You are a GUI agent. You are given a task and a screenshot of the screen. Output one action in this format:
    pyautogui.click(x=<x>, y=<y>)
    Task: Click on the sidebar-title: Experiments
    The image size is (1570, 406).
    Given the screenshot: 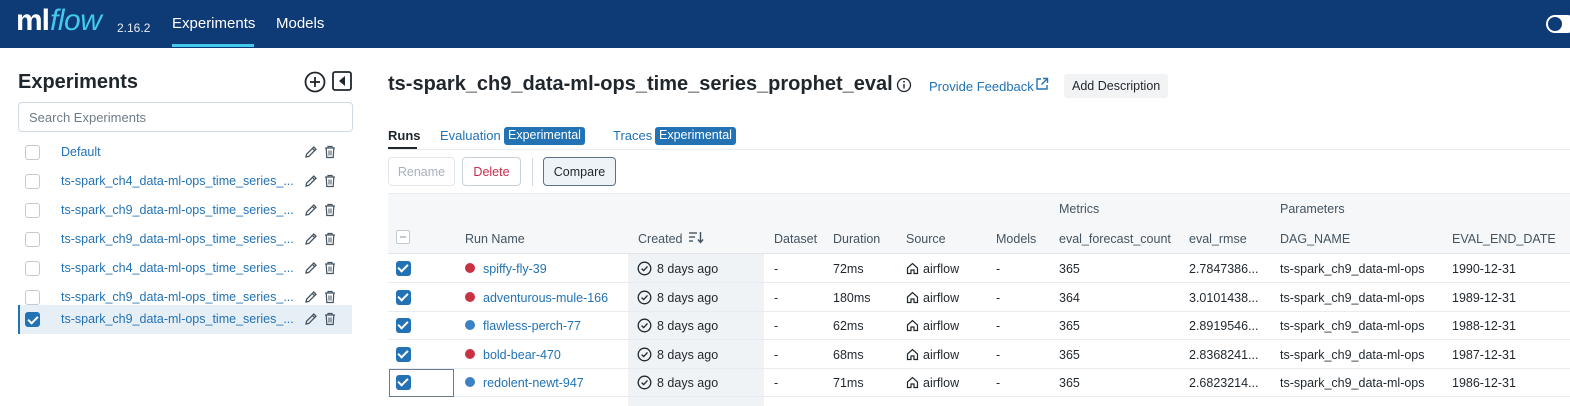 What is the action you would take?
    pyautogui.click(x=78, y=82)
    